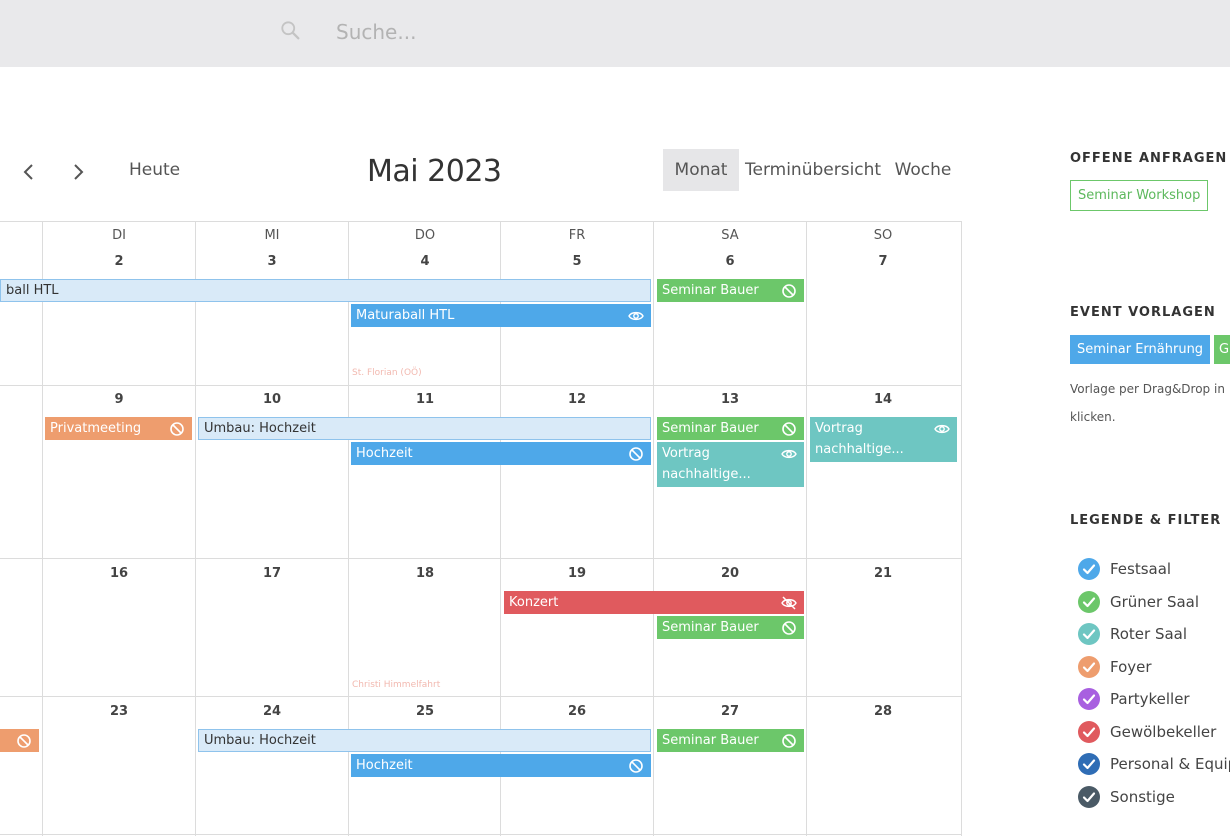  I want to click on day-number: 25, so click(425, 711).